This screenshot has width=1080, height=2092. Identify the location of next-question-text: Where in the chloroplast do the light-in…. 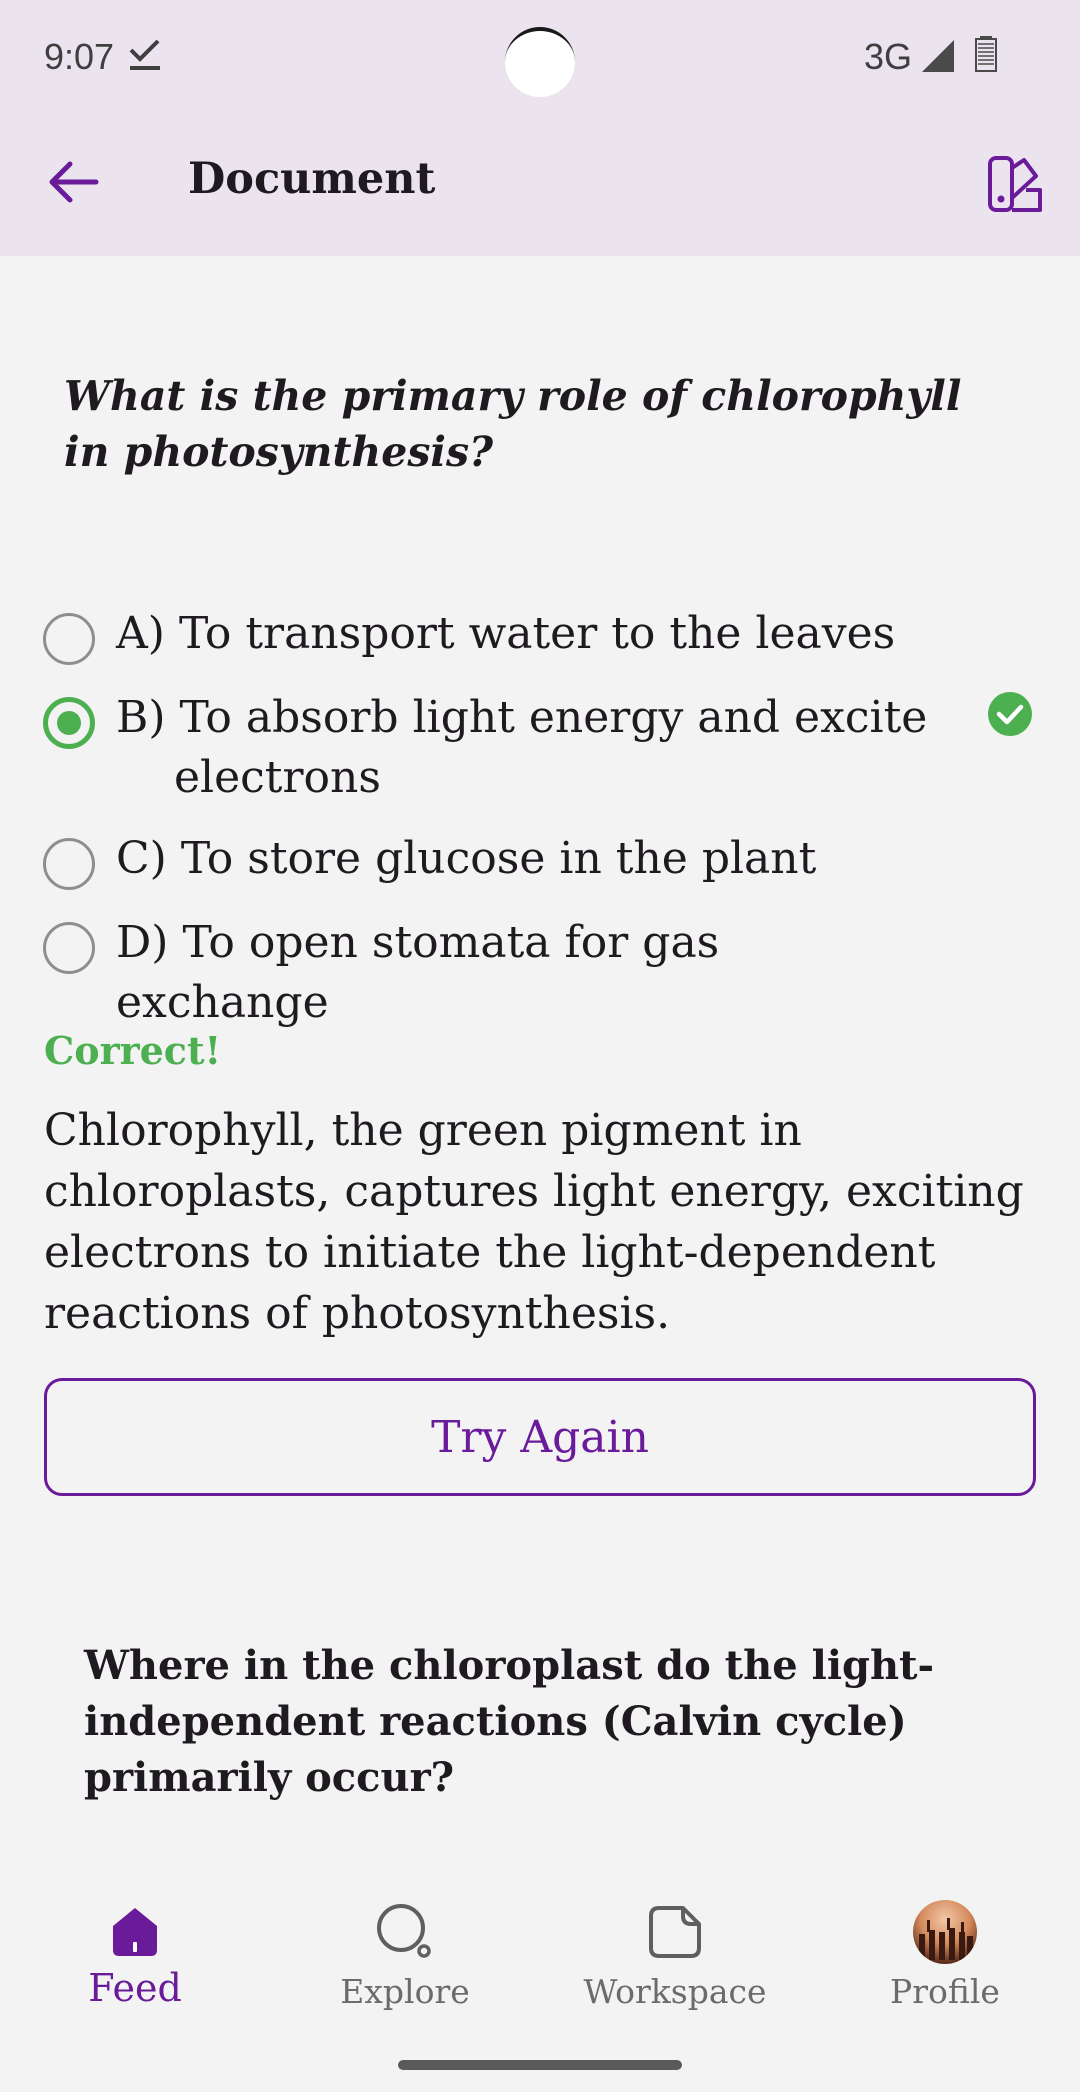
(509, 1721).